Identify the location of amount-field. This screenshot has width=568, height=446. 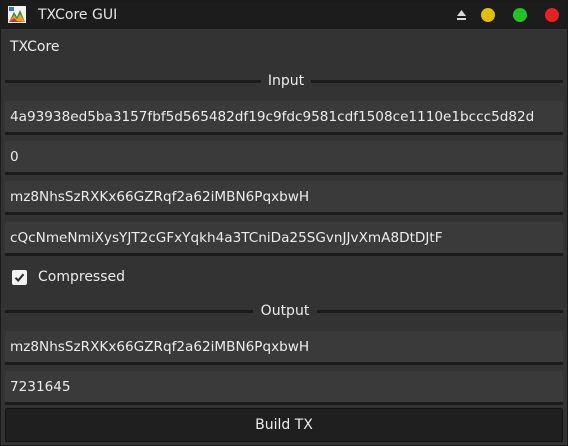
(284, 388).